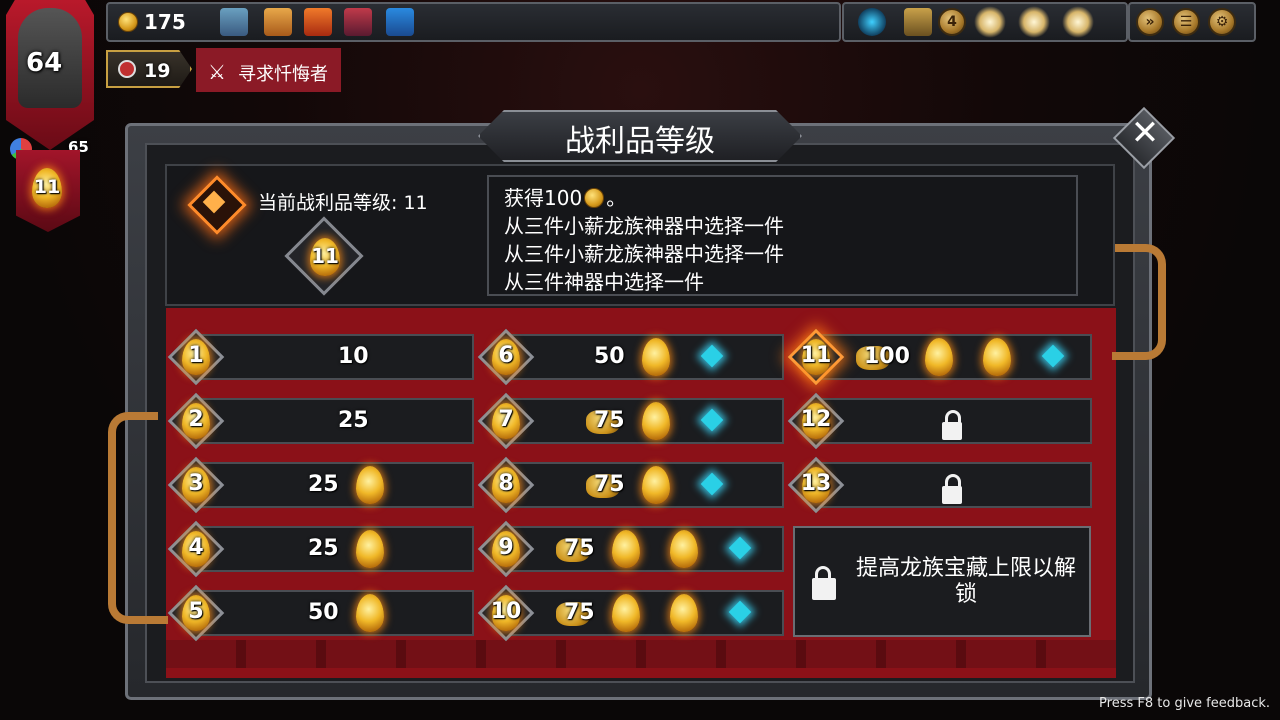  Describe the element at coordinates (278, 22) in the screenshot. I see `chest-icon` at that location.